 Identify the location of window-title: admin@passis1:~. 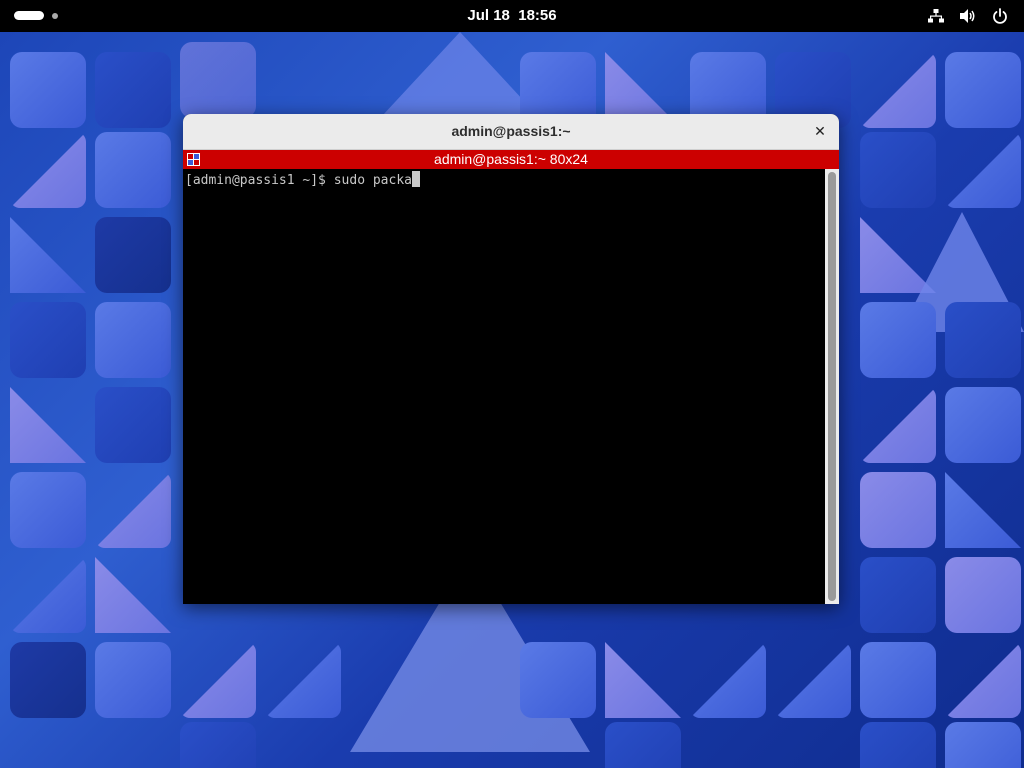
(511, 131).